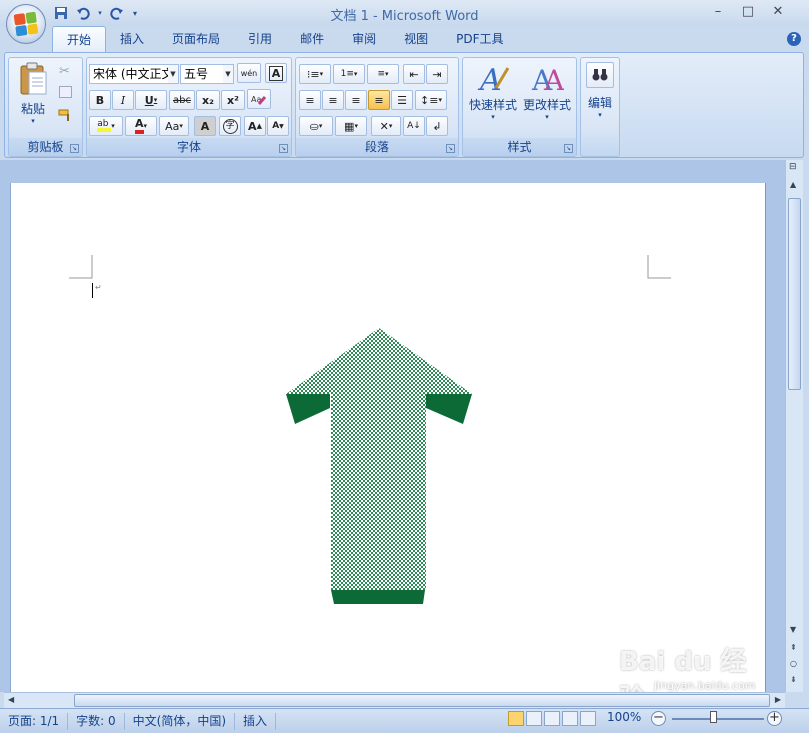 This screenshot has height=733, width=809. Describe the element at coordinates (74, 148) in the screenshot. I see `clipboard-launcher-icon: ↘` at that location.